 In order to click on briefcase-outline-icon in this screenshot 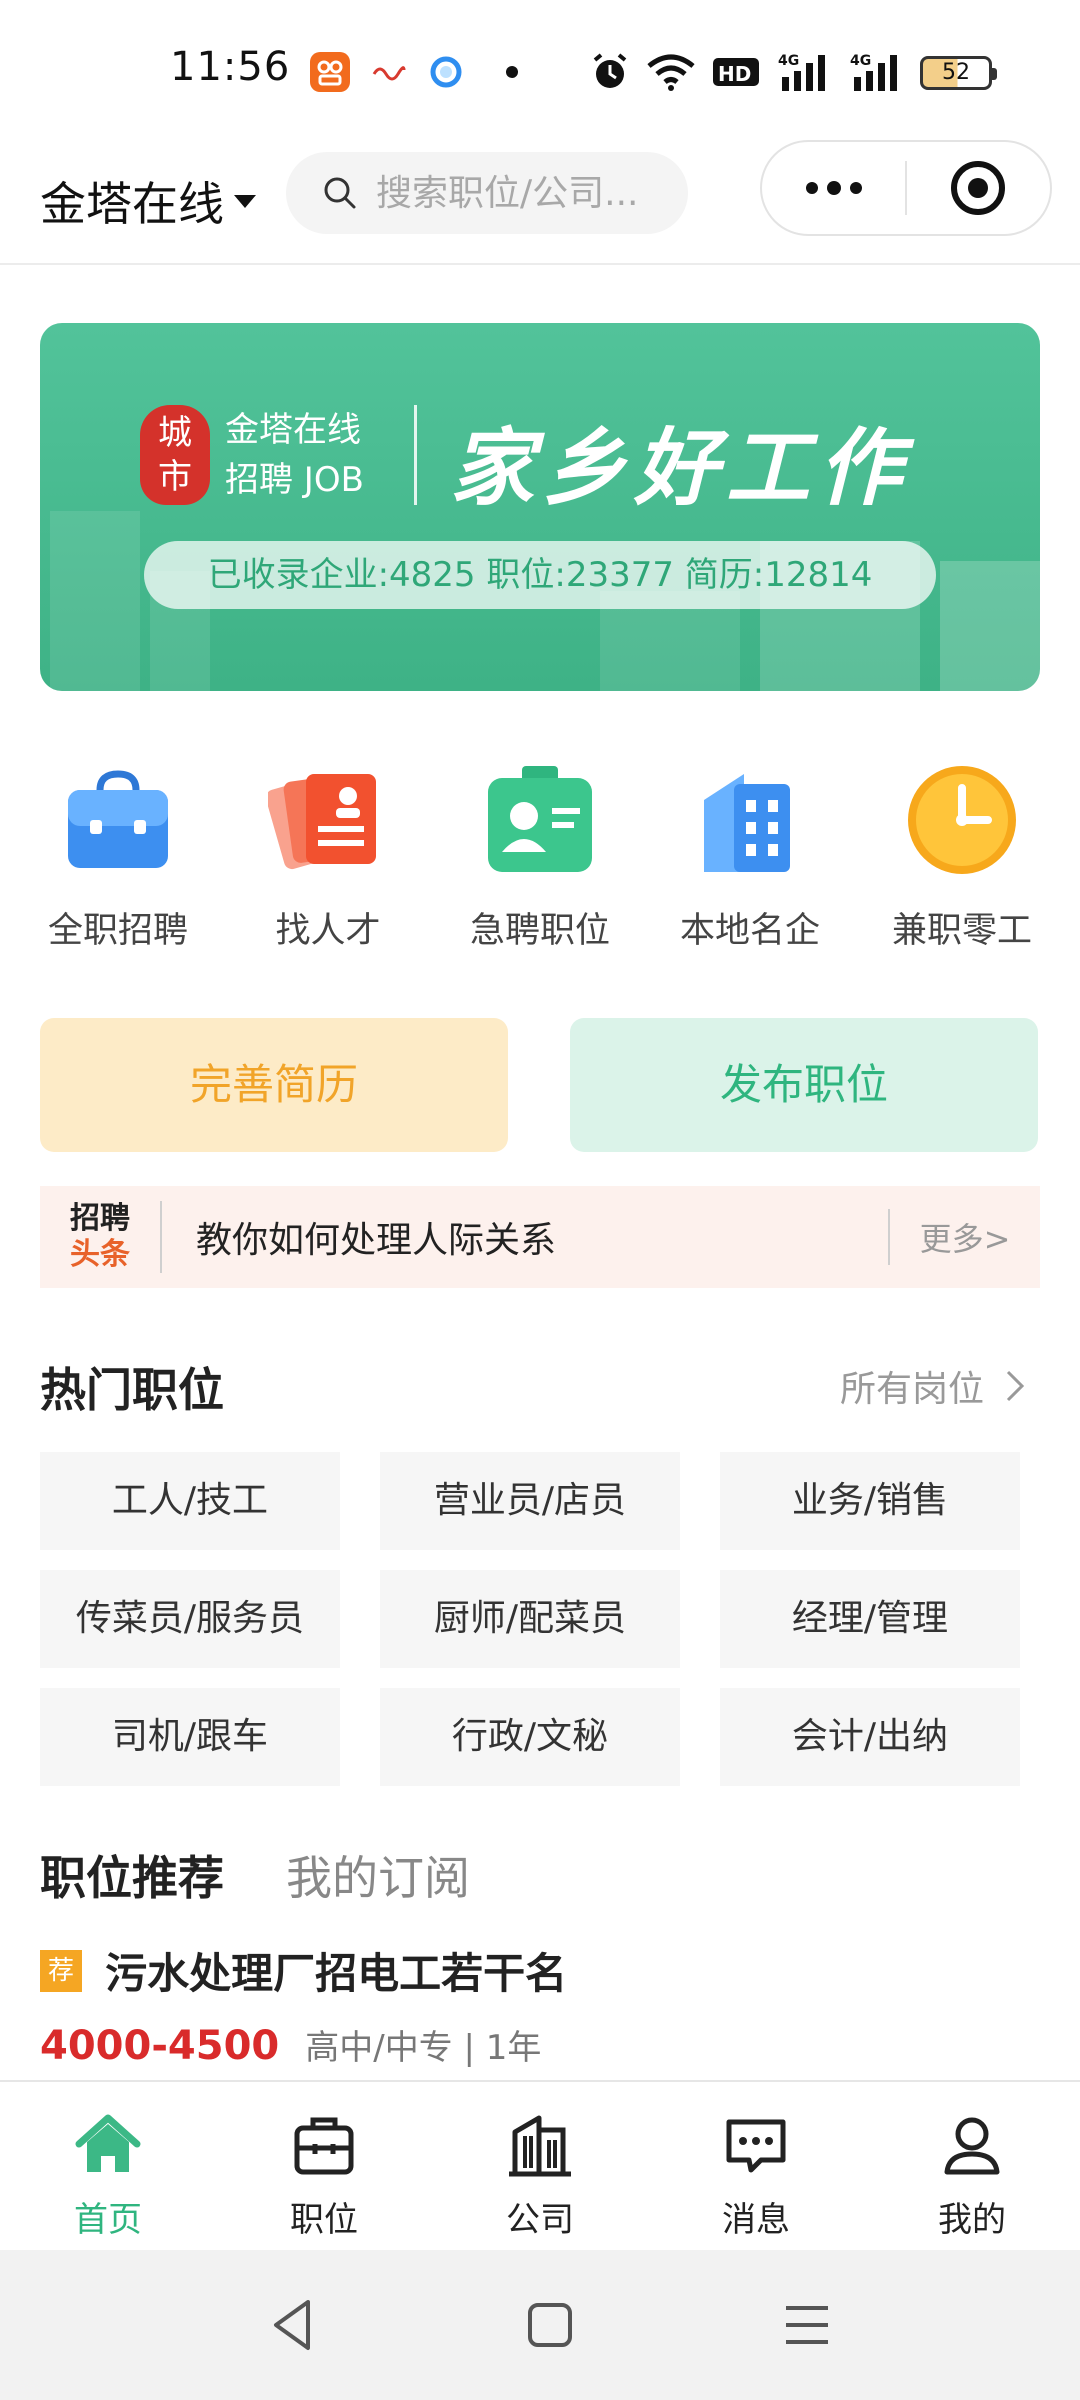, I will do `click(324, 2146)`.